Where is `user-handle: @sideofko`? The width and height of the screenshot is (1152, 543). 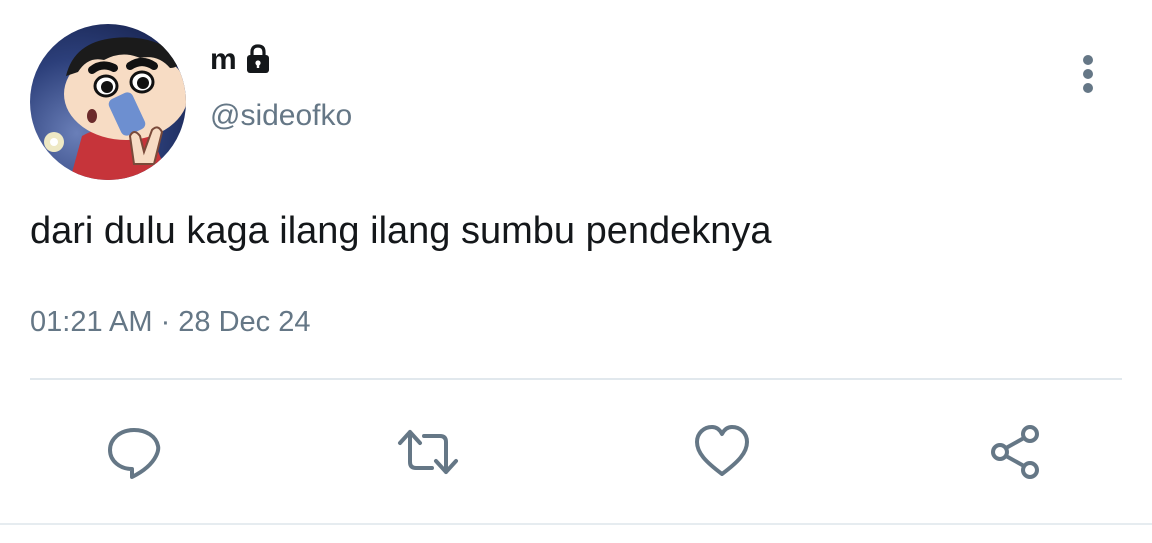
user-handle: @sideofko is located at coordinates (281, 116).